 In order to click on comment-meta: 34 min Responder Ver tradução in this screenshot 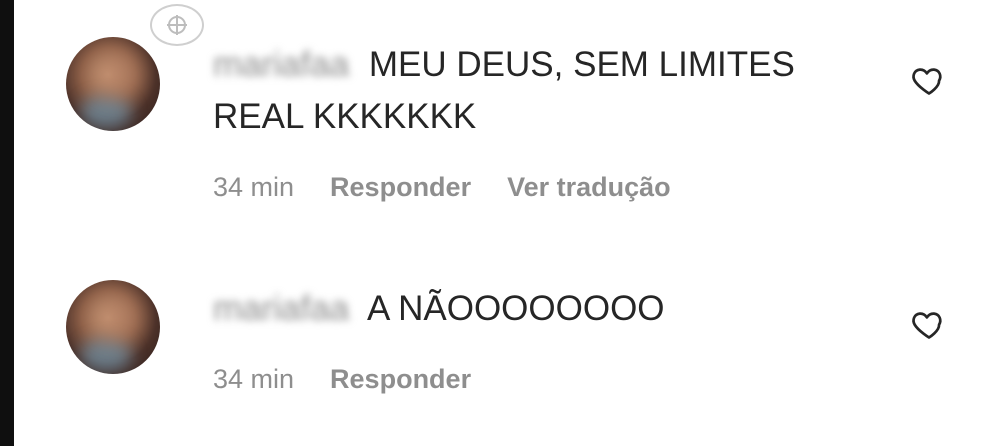, I will do `click(442, 187)`.